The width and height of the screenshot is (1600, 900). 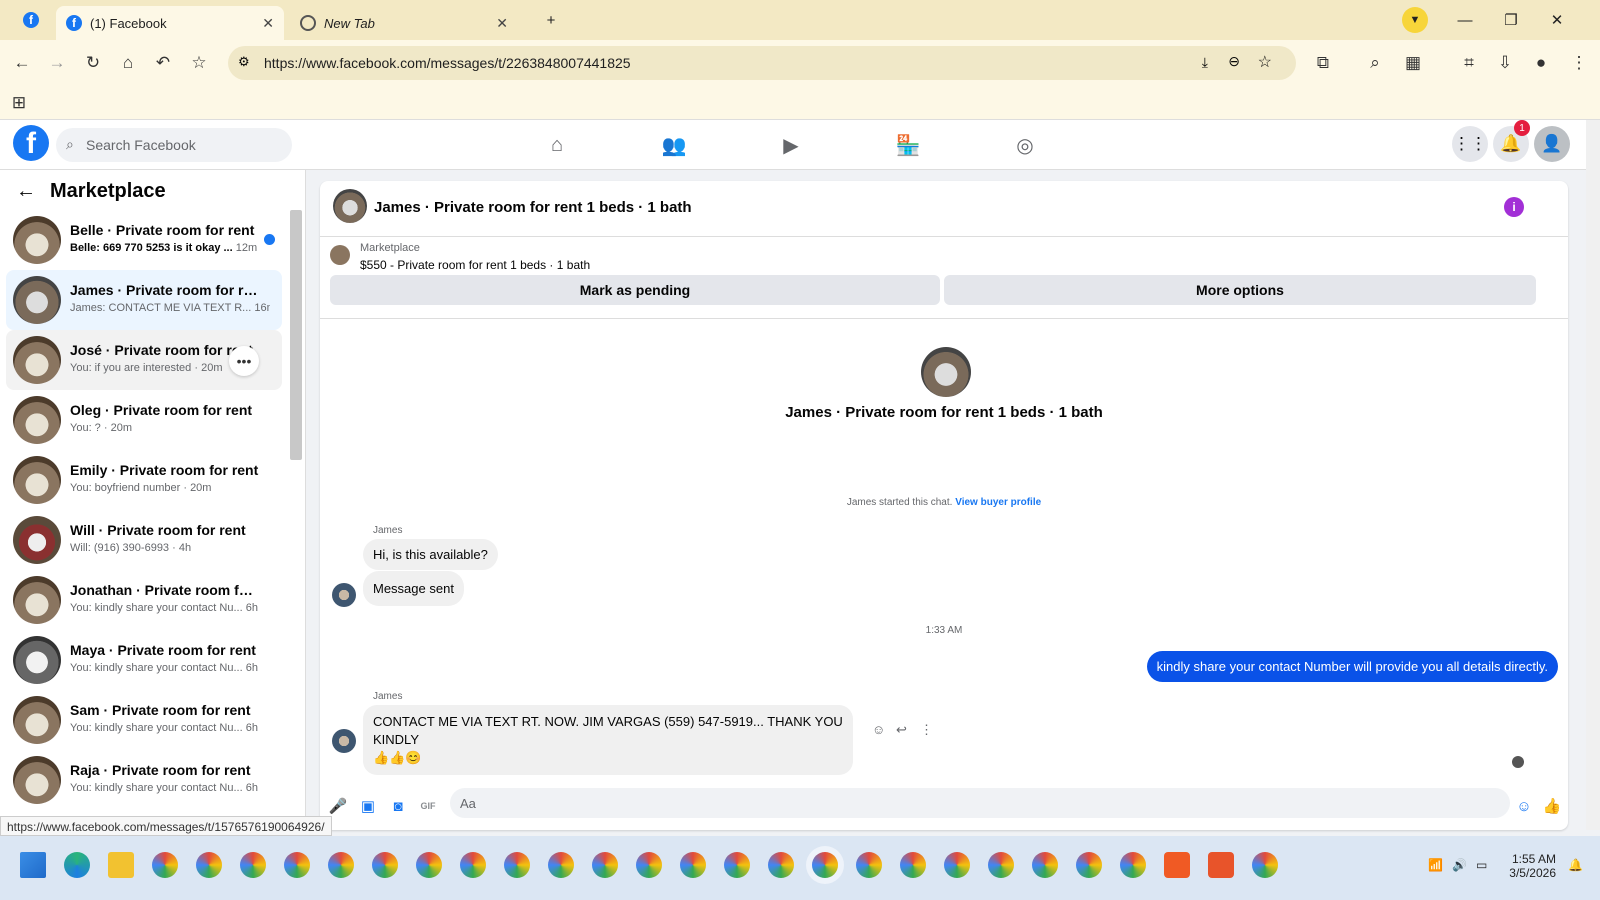 I want to click on message-bubble: Hi, is this available?, so click(x=430, y=554).